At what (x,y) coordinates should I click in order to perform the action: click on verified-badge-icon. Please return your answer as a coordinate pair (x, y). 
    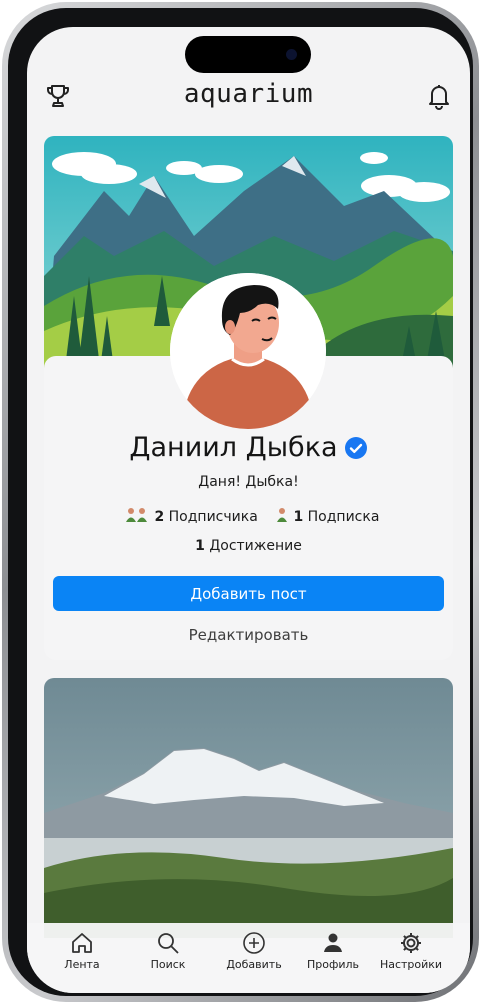
    Looking at the image, I should click on (356, 448).